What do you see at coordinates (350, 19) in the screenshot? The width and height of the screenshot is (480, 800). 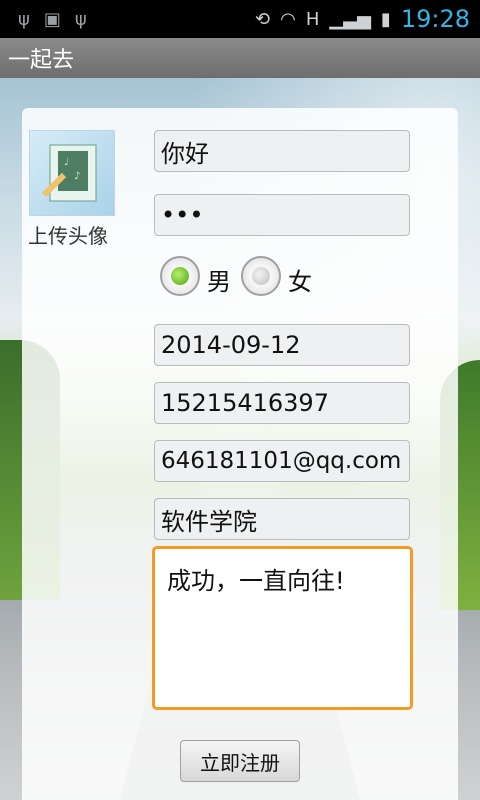 I see `signal-icon: ▁▃▅` at bounding box center [350, 19].